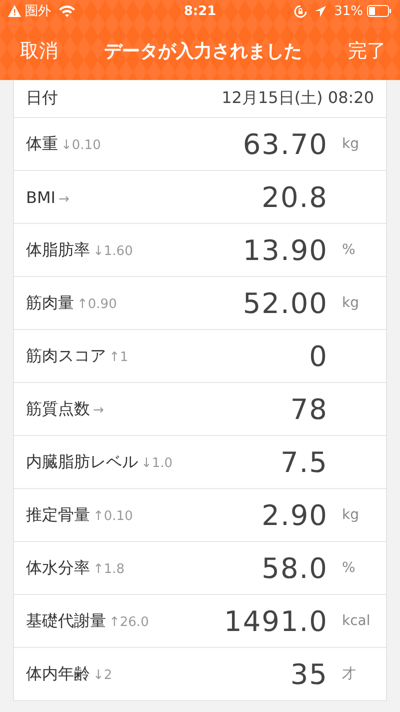 The width and height of the screenshot is (400, 712). What do you see at coordinates (157, 463) in the screenshot?
I see `change-indicator: ↓1.0` at bounding box center [157, 463].